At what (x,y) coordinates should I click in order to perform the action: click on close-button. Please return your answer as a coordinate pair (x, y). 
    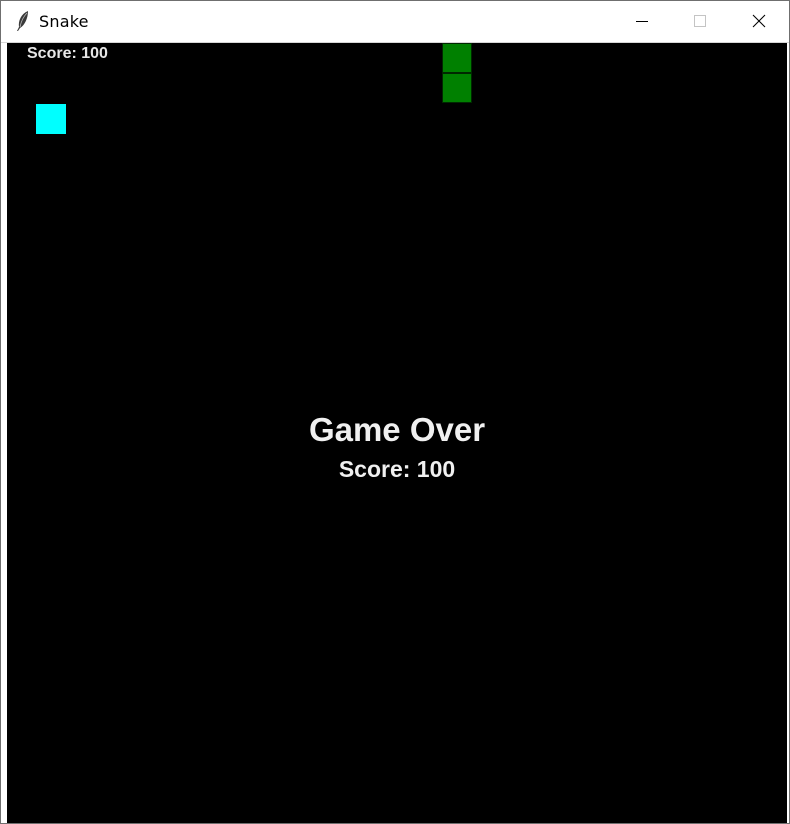
    Looking at the image, I should click on (759, 21).